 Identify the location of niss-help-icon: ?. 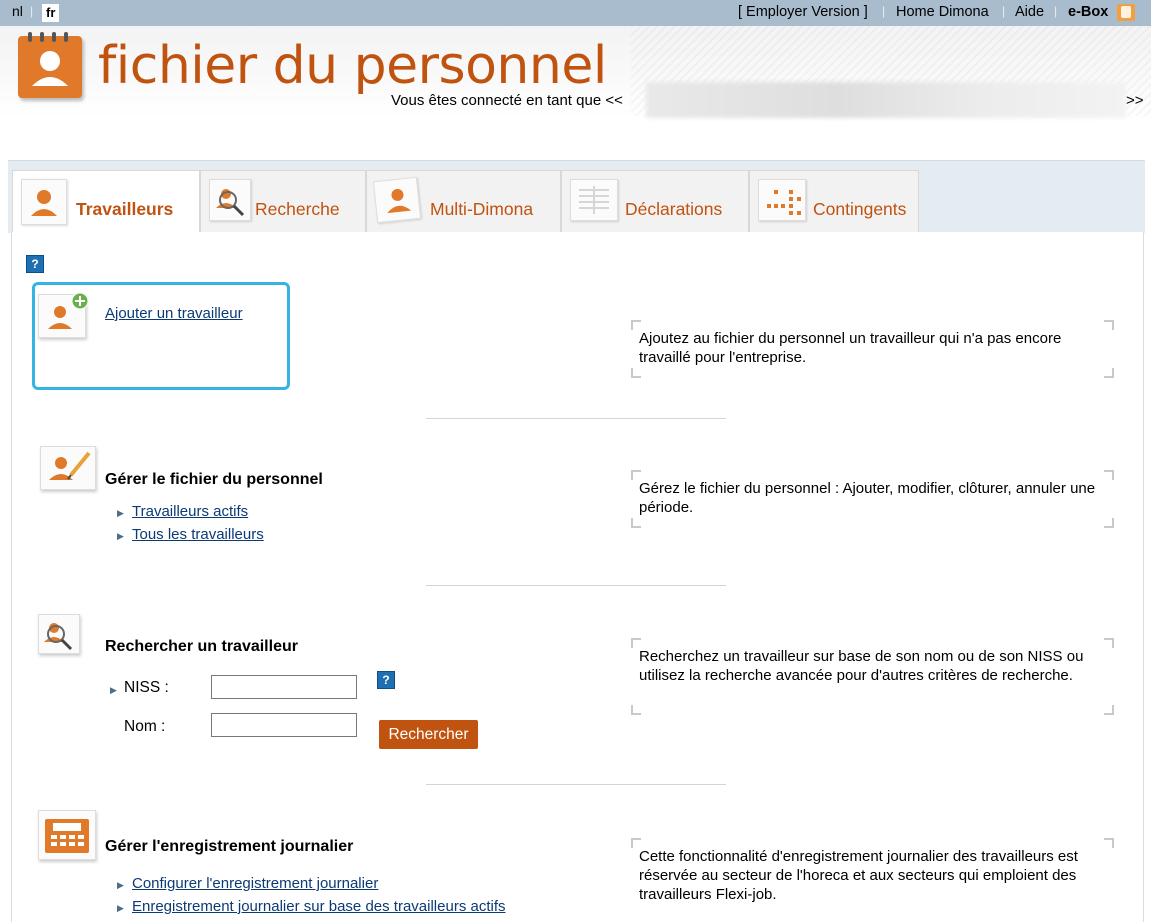
(386, 680).